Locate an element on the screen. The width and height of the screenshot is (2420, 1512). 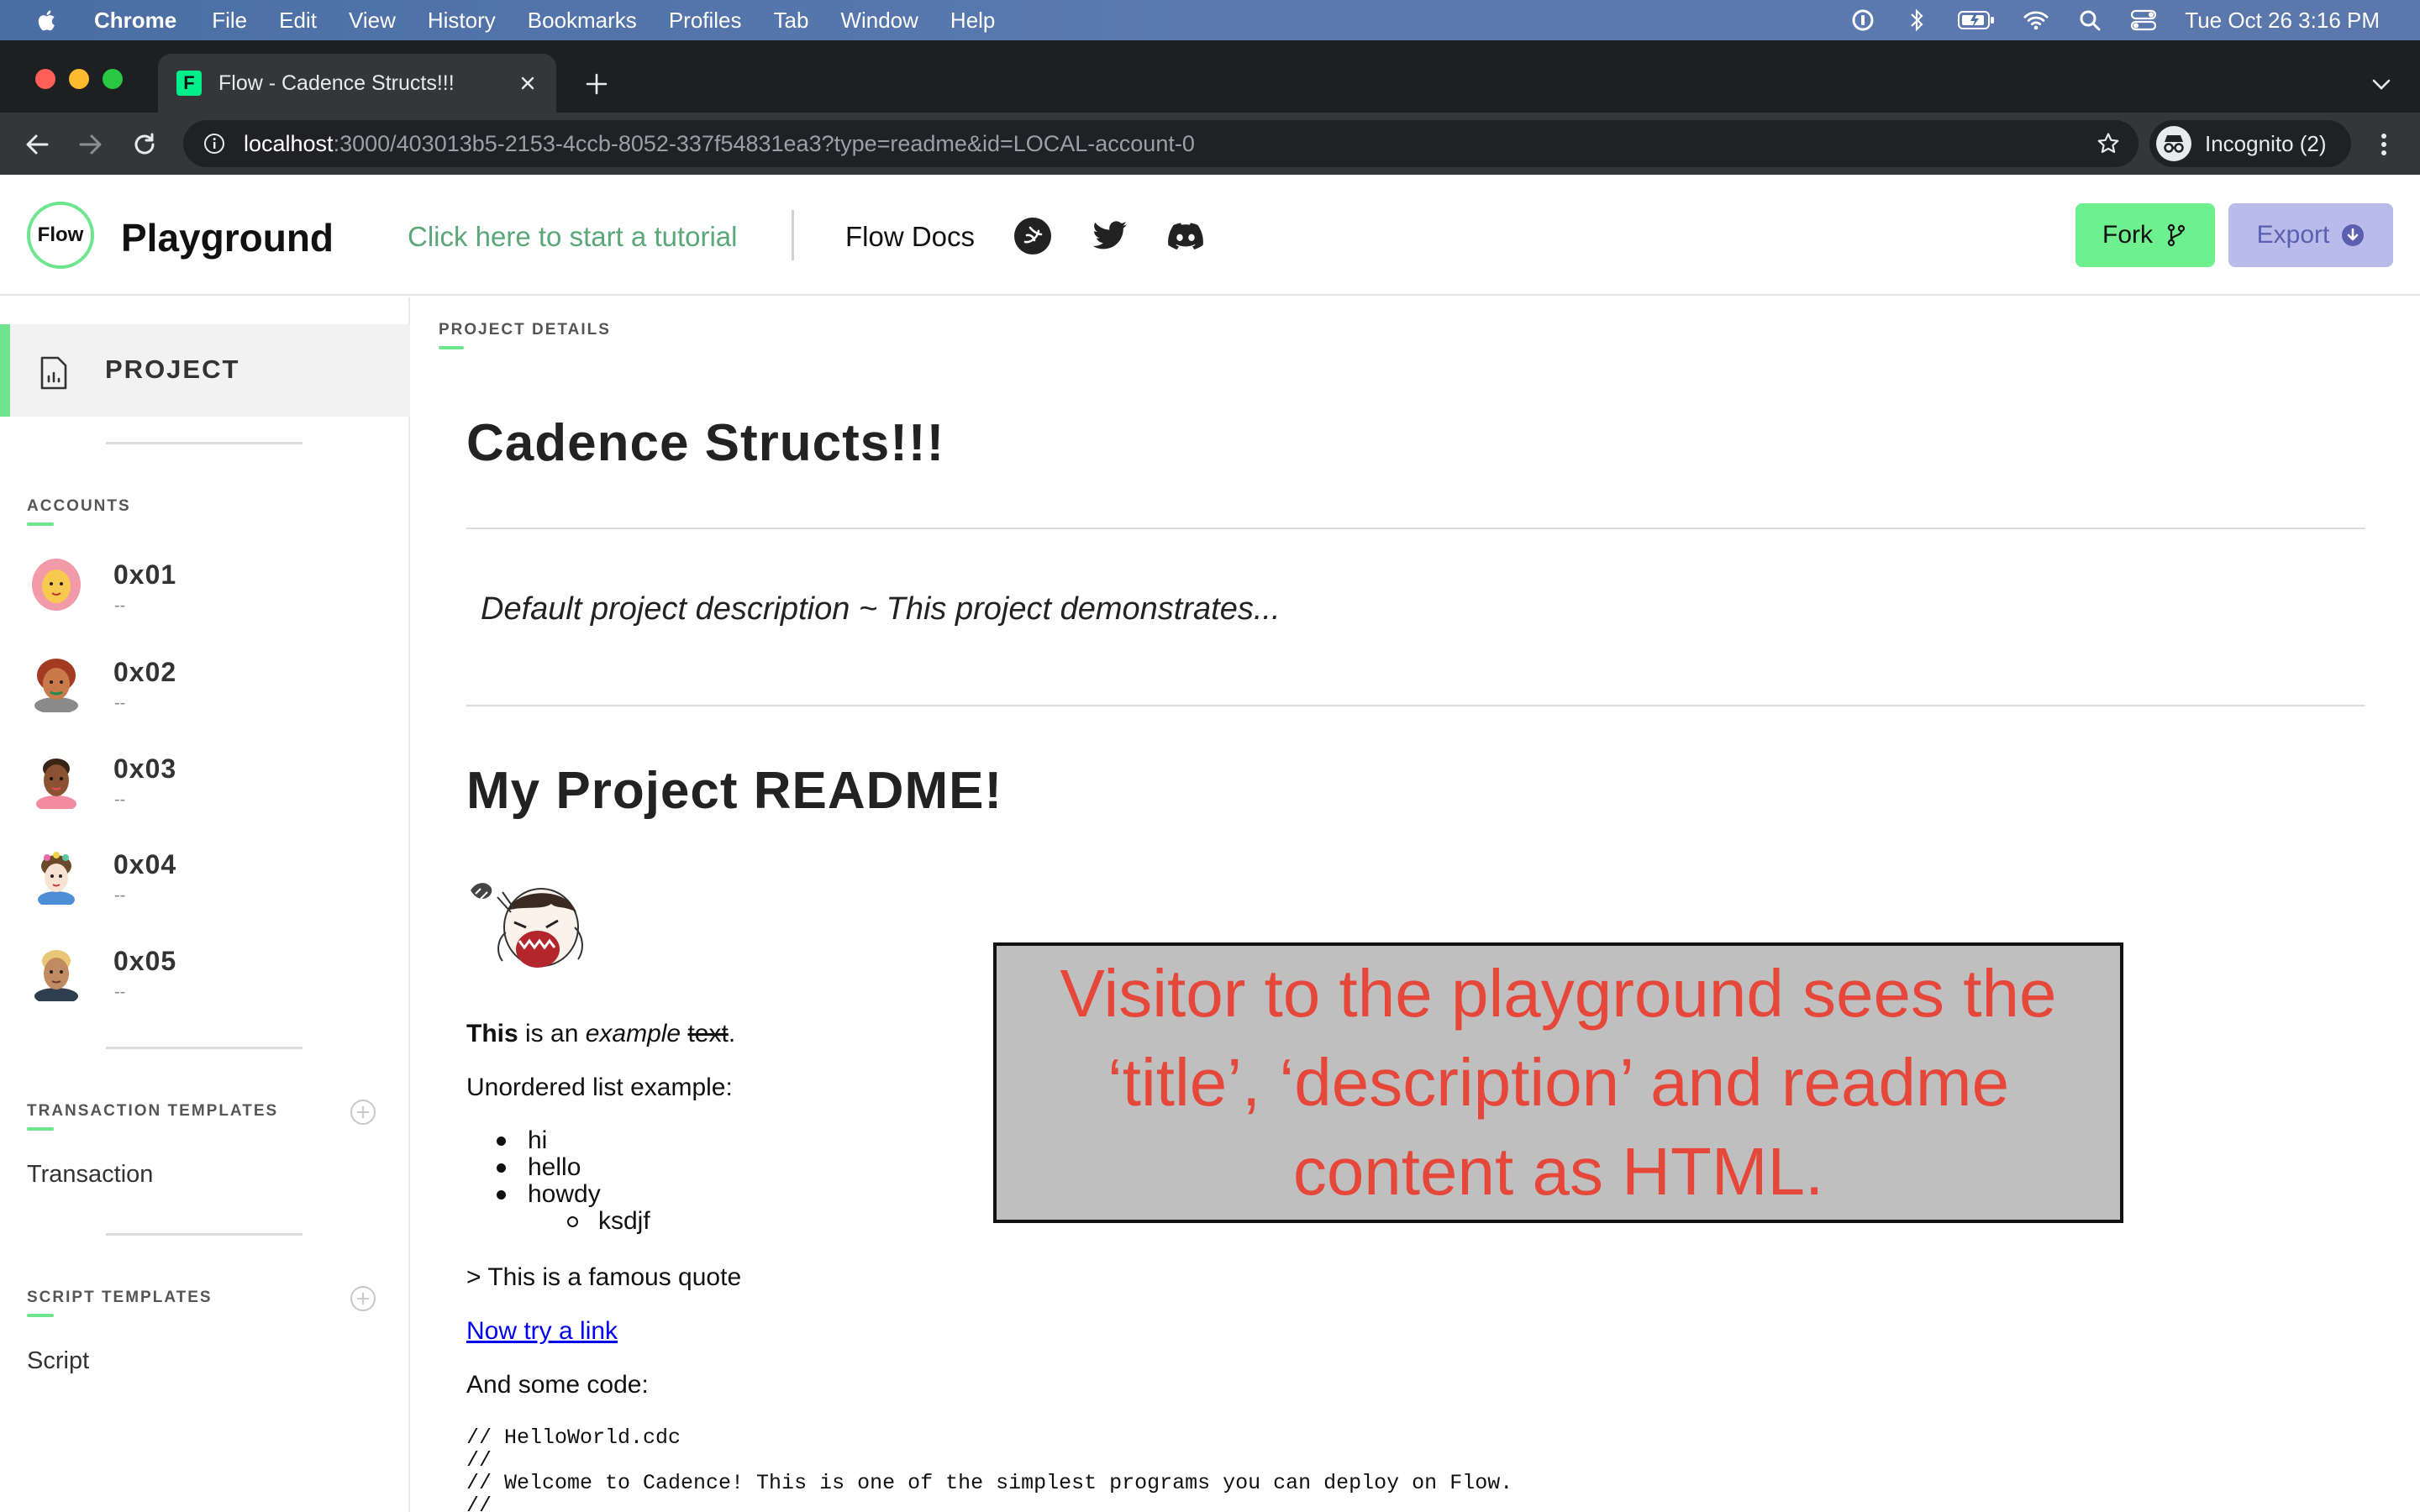
flow-favicon-icon: F is located at coordinates (189, 83).